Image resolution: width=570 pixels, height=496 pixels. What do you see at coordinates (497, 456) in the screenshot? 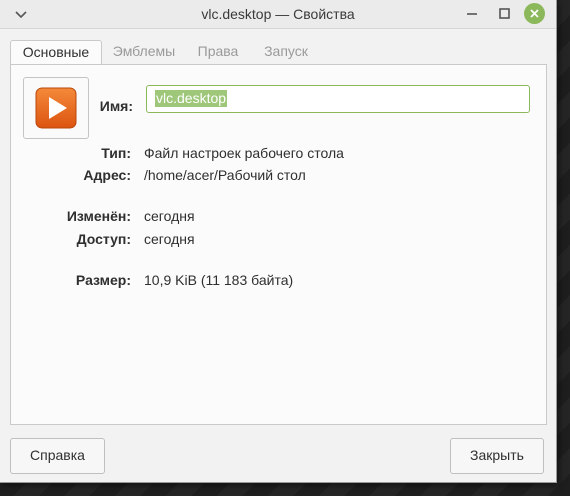
I see `close-button: Закрыть` at bounding box center [497, 456].